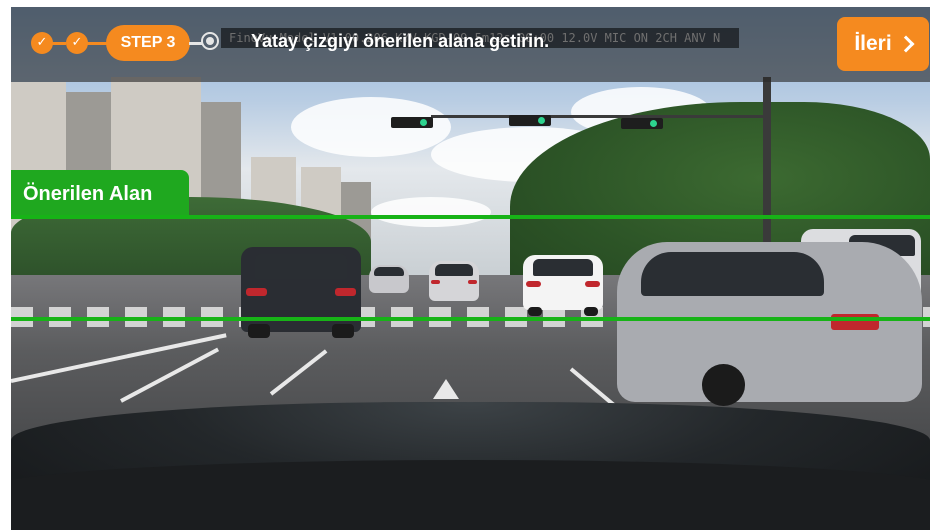 This screenshot has width=930, height=530. Describe the element at coordinates (100, 194) in the screenshot. I see `recommended-zone-label: Önerilen Alan` at that location.